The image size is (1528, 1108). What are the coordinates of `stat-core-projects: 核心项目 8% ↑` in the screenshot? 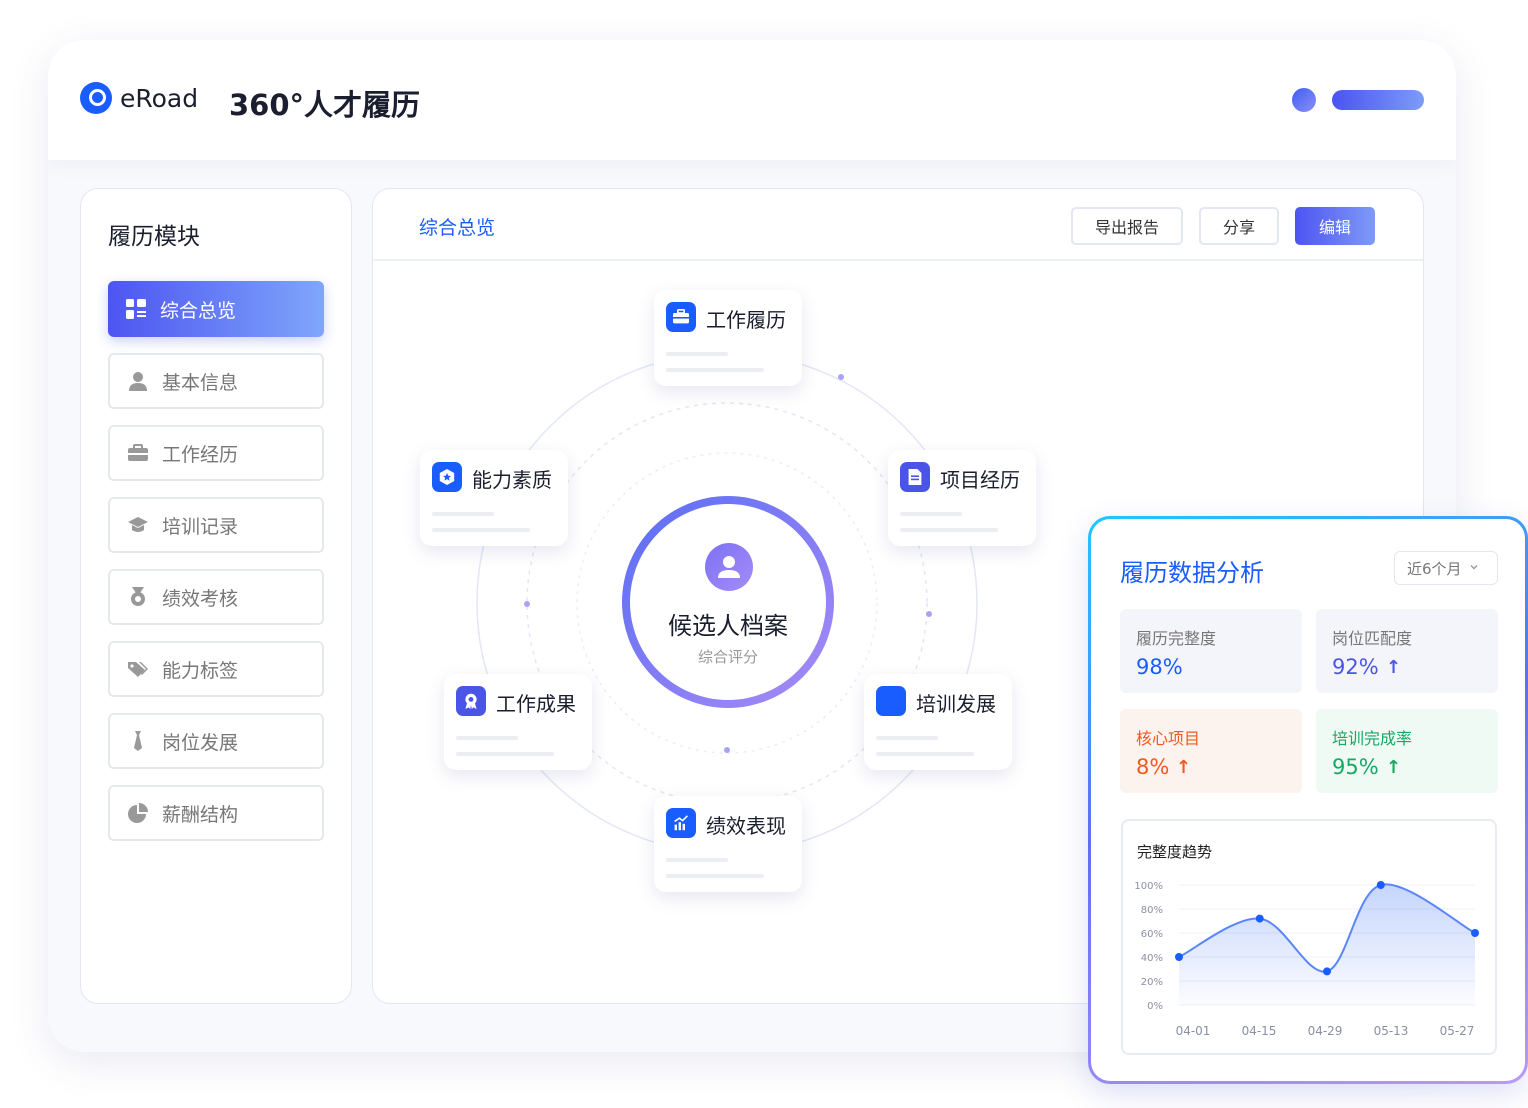 It's located at (1211, 751).